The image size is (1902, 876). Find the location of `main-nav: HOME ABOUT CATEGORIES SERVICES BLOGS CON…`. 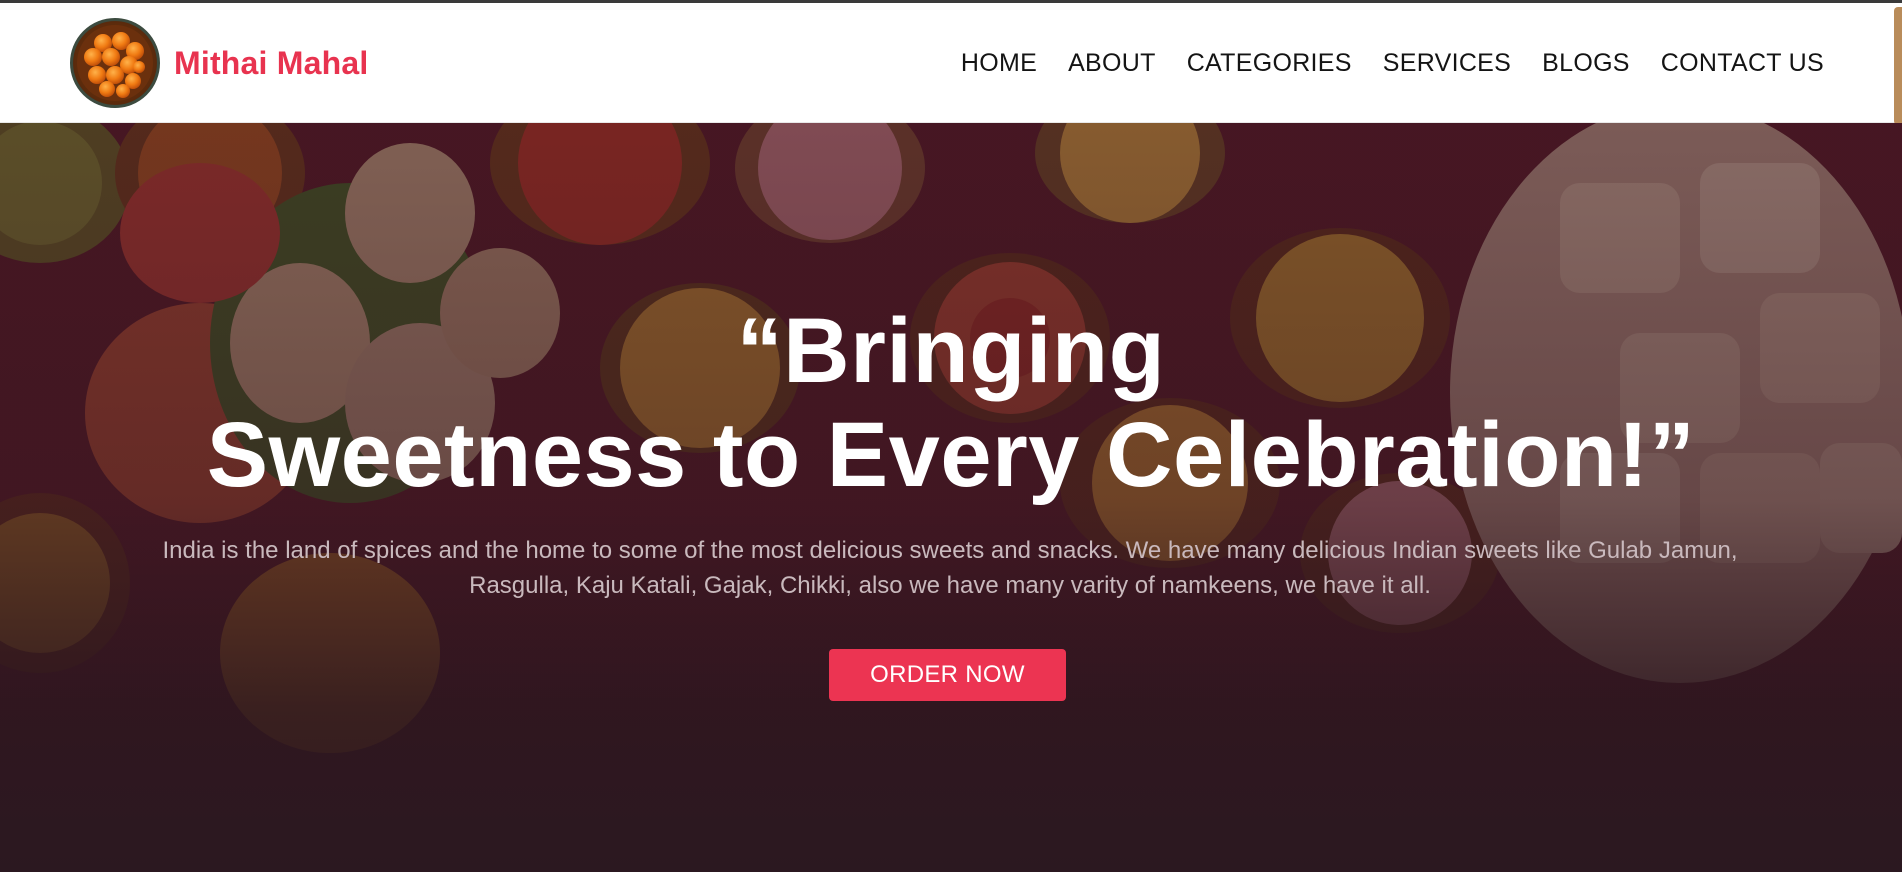

main-nav: HOME ABOUT CATEGORIES SERVICES BLOGS CON… is located at coordinates (1392, 63).